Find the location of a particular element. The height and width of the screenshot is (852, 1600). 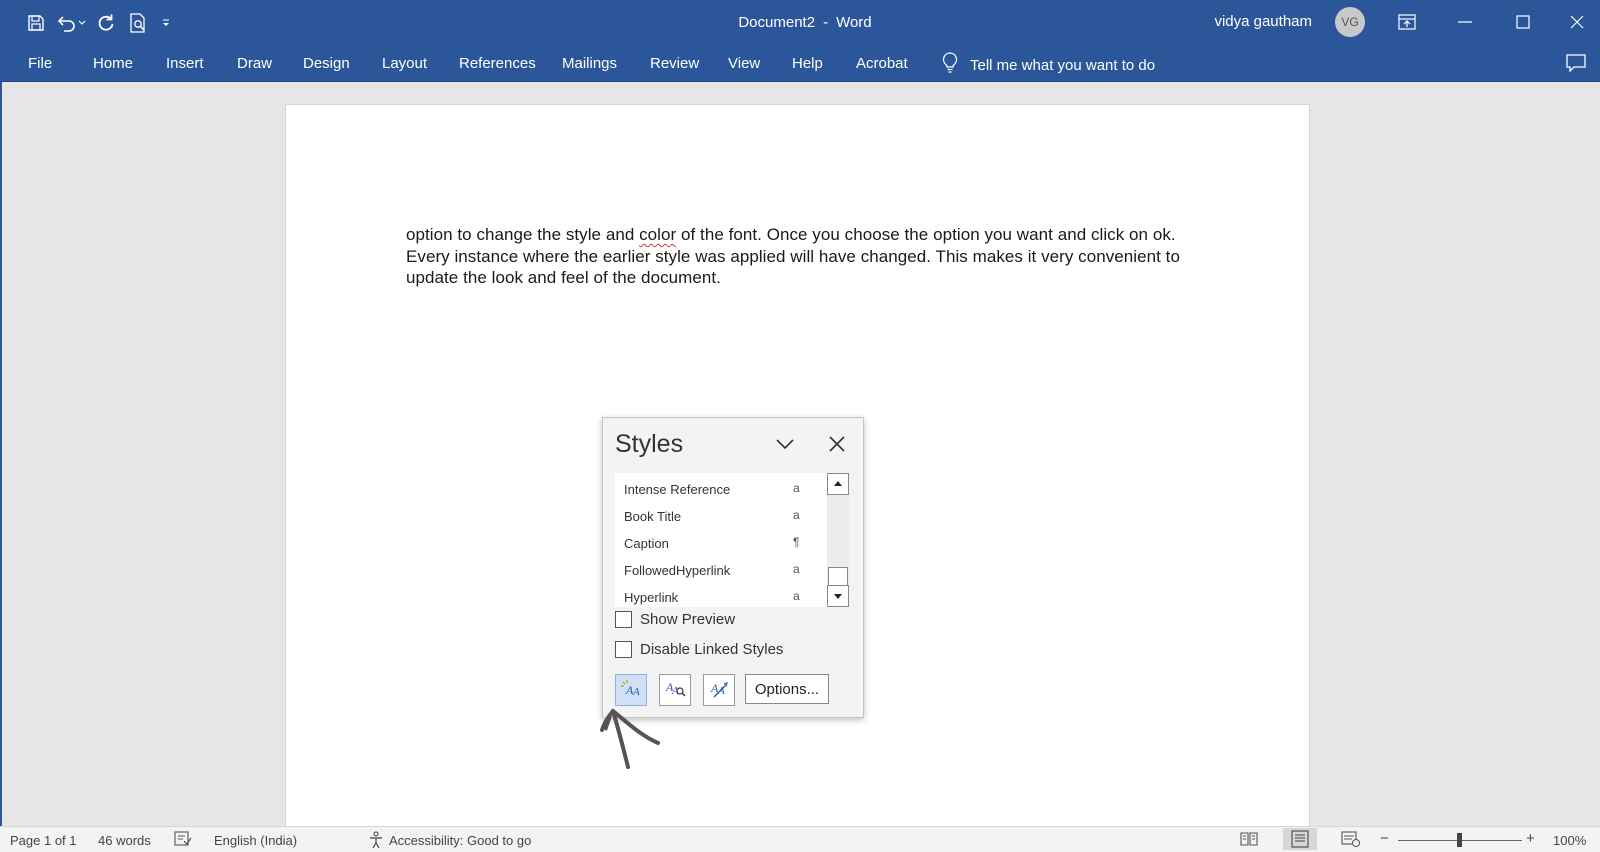

tab-design: Design is located at coordinates (326, 63).